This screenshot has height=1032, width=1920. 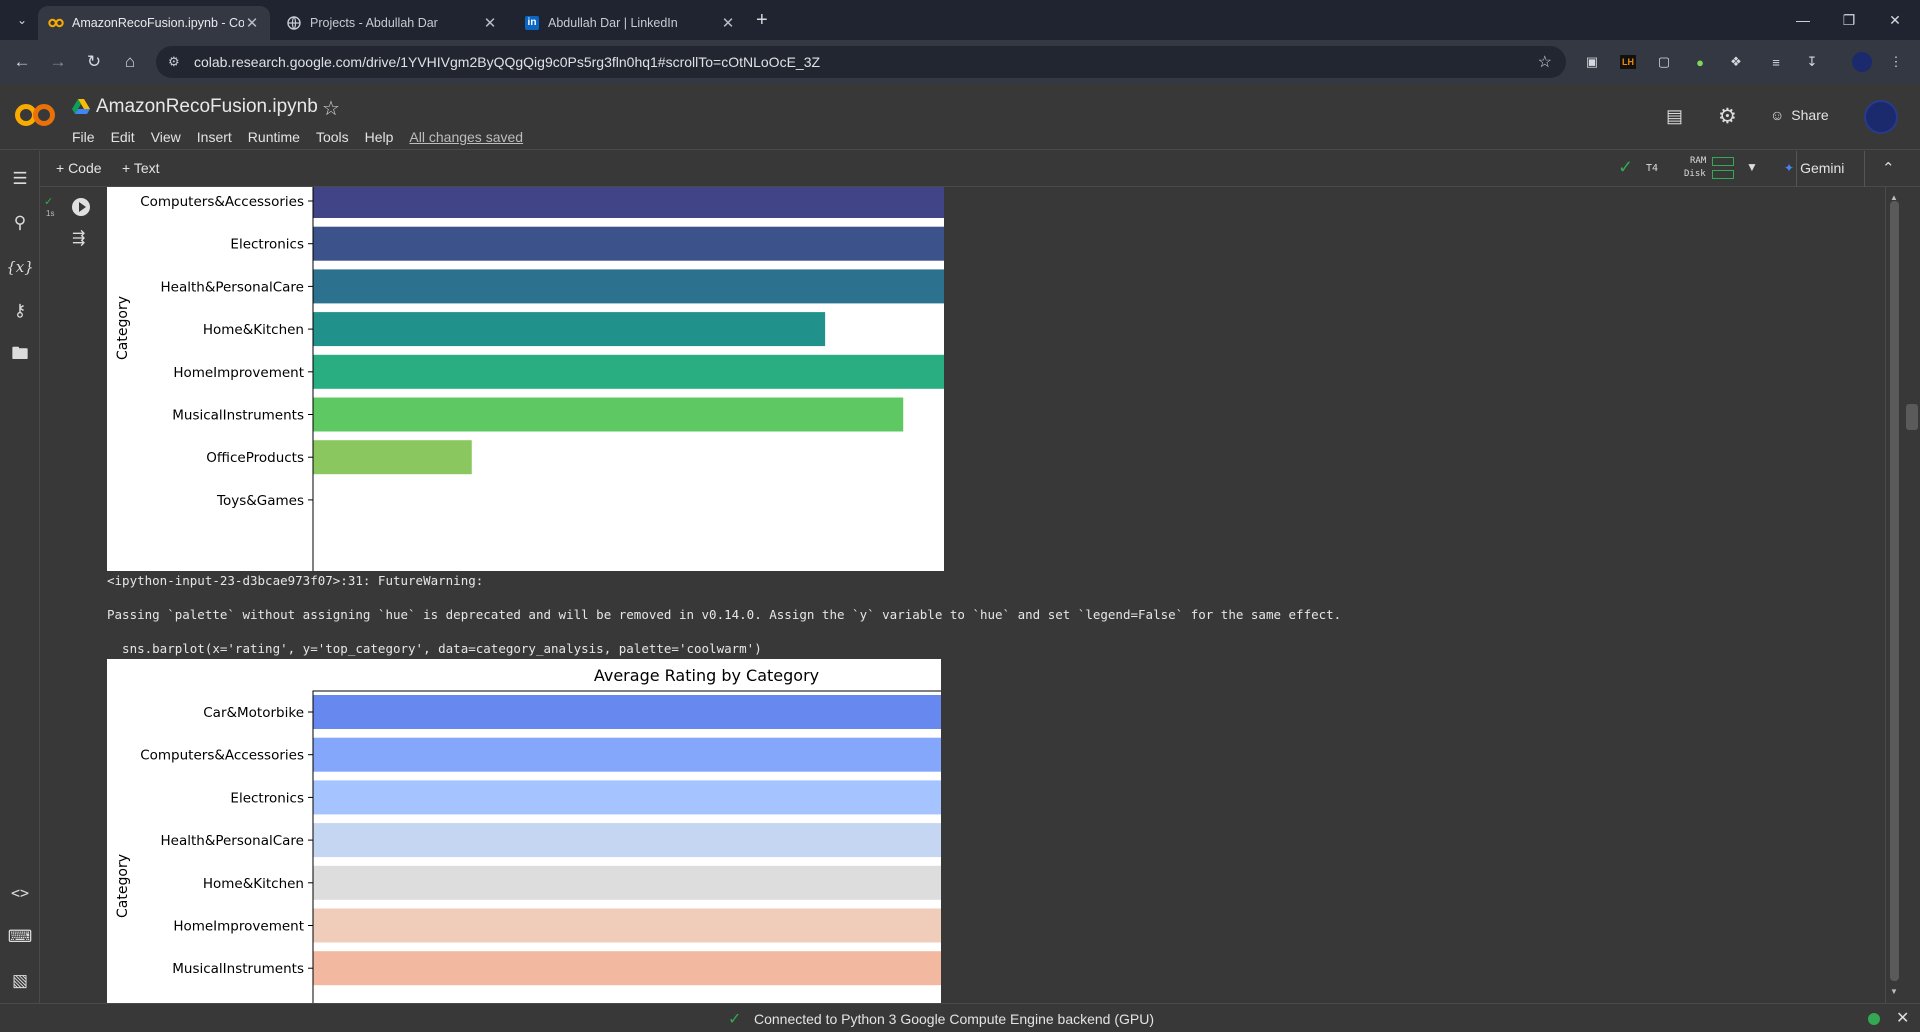 What do you see at coordinates (20, 937) in the screenshot?
I see `command-palette-icon: ⌨` at bounding box center [20, 937].